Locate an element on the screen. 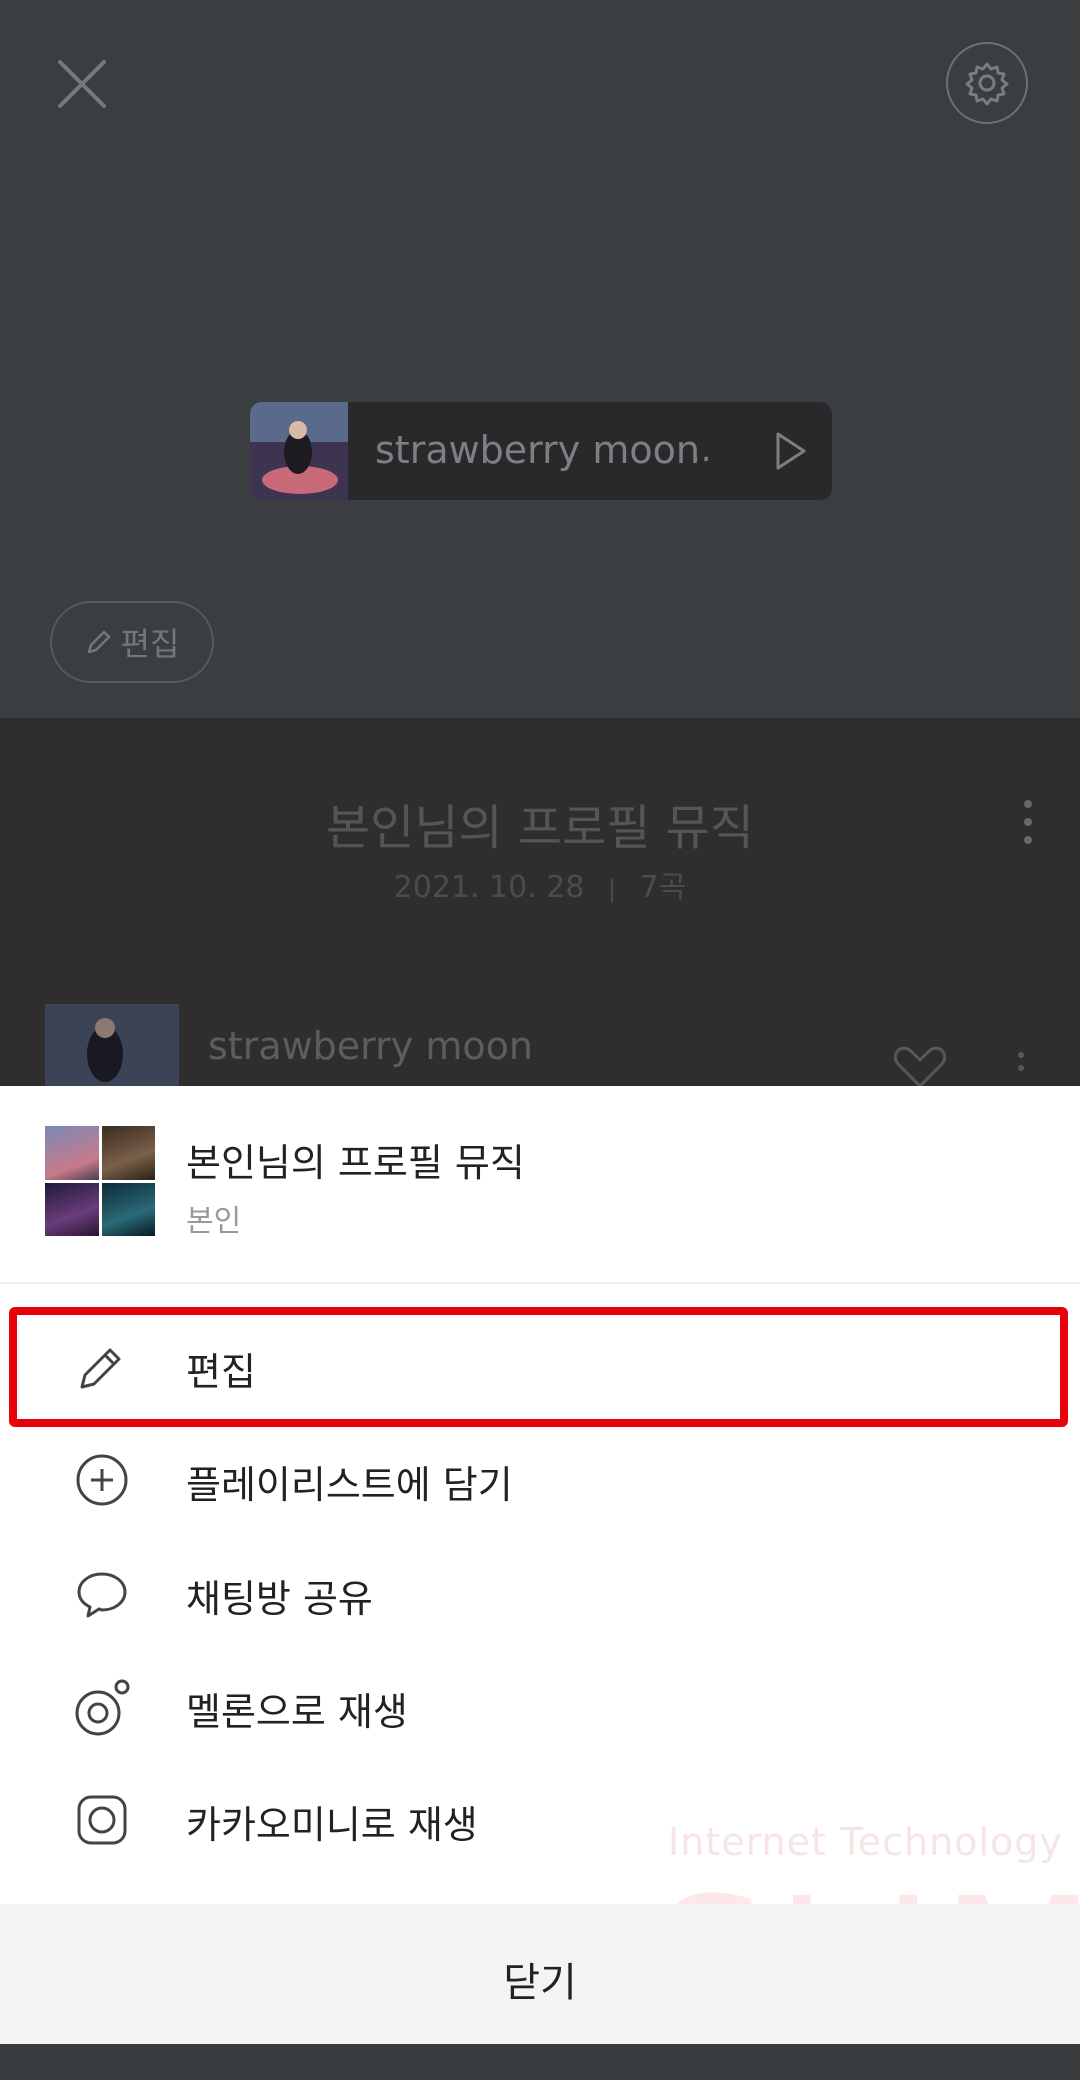 This screenshot has height=2080, width=1080. melon-icon is located at coordinates (102, 1707).